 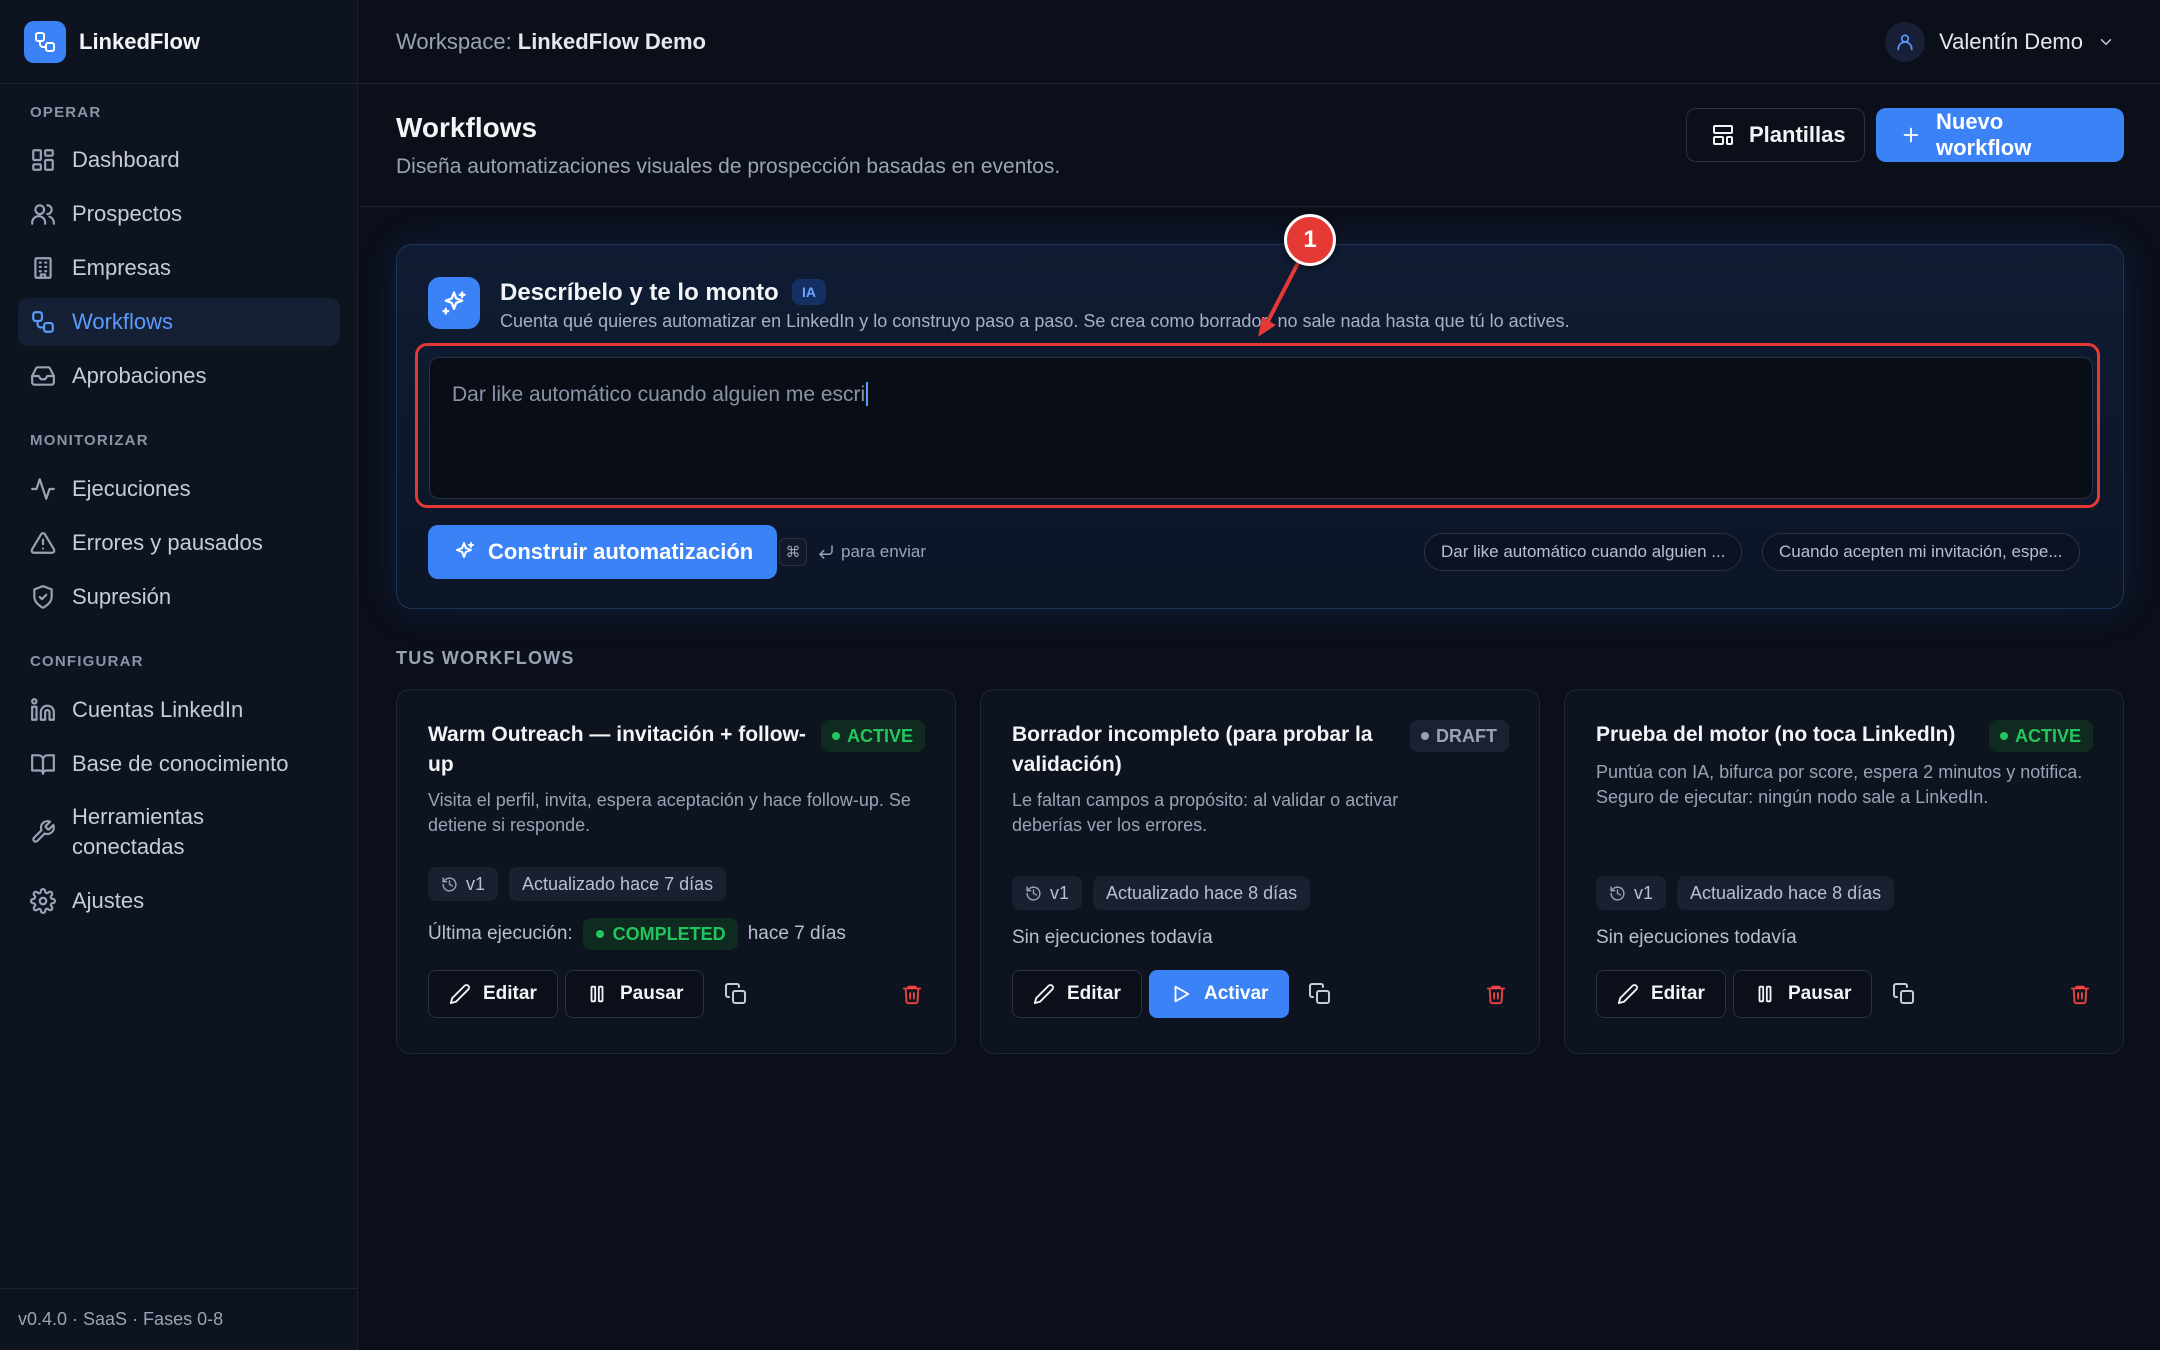 What do you see at coordinates (1797, 134) in the screenshot?
I see `templates-label: Plantillas` at bounding box center [1797, 134].